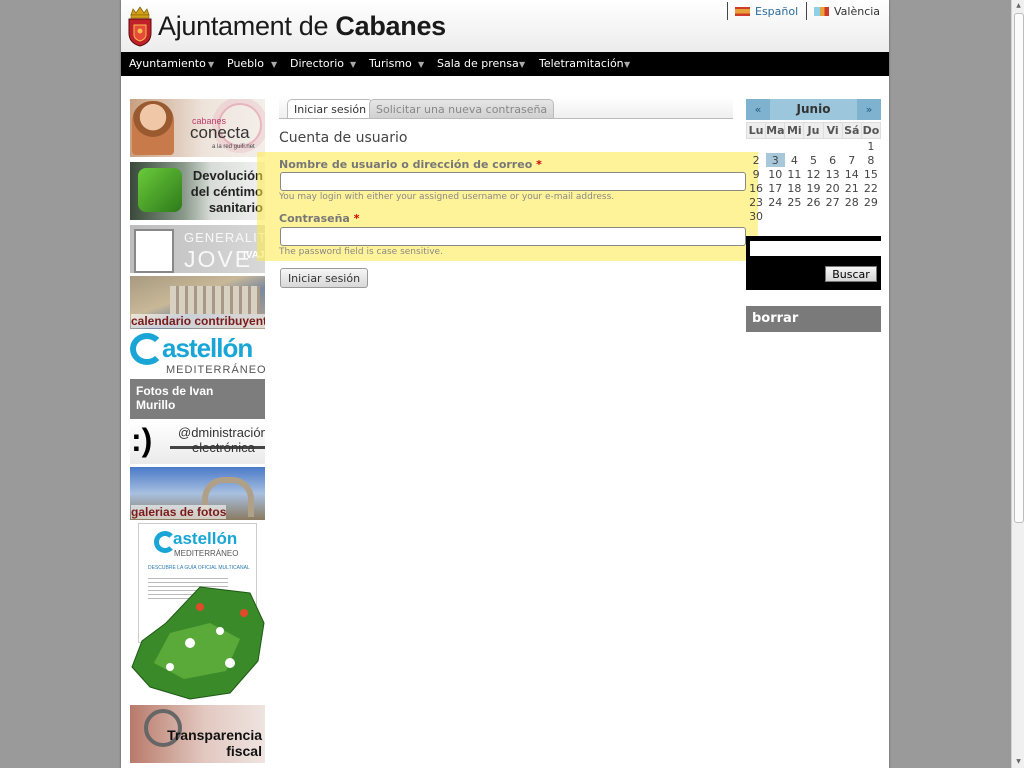 Image resolution: width=1024 pixels, height=768 pixels. I want to click on banner-text: Murillo, so click(156, 405).